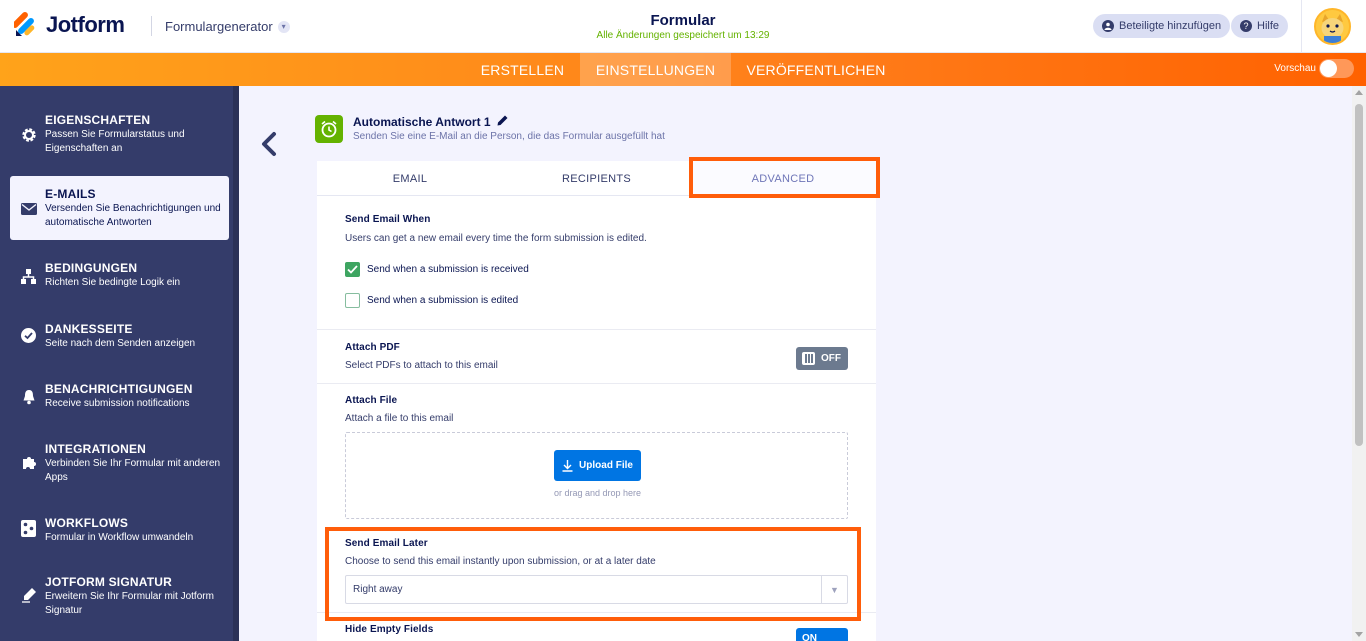 This screenshot has height=641, width=1366. What do you see at coordinates (1246, 26) in the screenshot?
I see `help-icon: ?` at bounding box center [1246, 26].